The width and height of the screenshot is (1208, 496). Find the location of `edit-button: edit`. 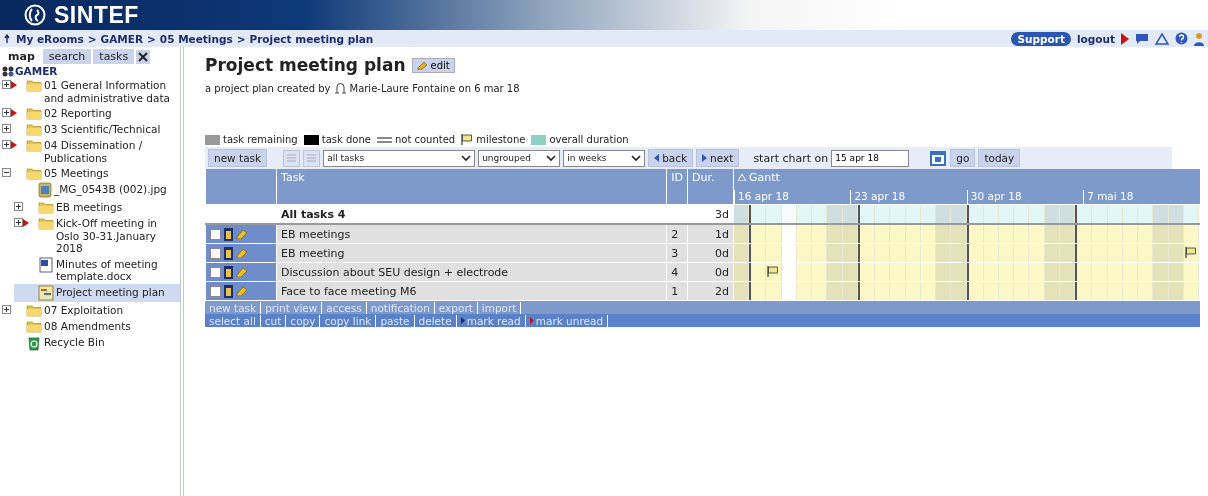

edit-button: edit is located at coordinates (433, 65).